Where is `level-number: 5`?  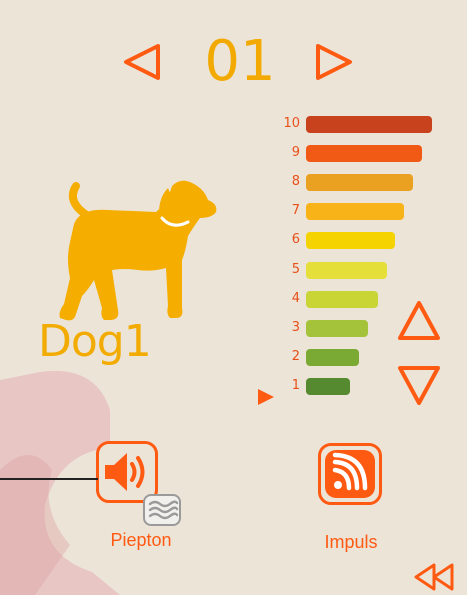 level-number: 5 is located at coordinates (295, 269).